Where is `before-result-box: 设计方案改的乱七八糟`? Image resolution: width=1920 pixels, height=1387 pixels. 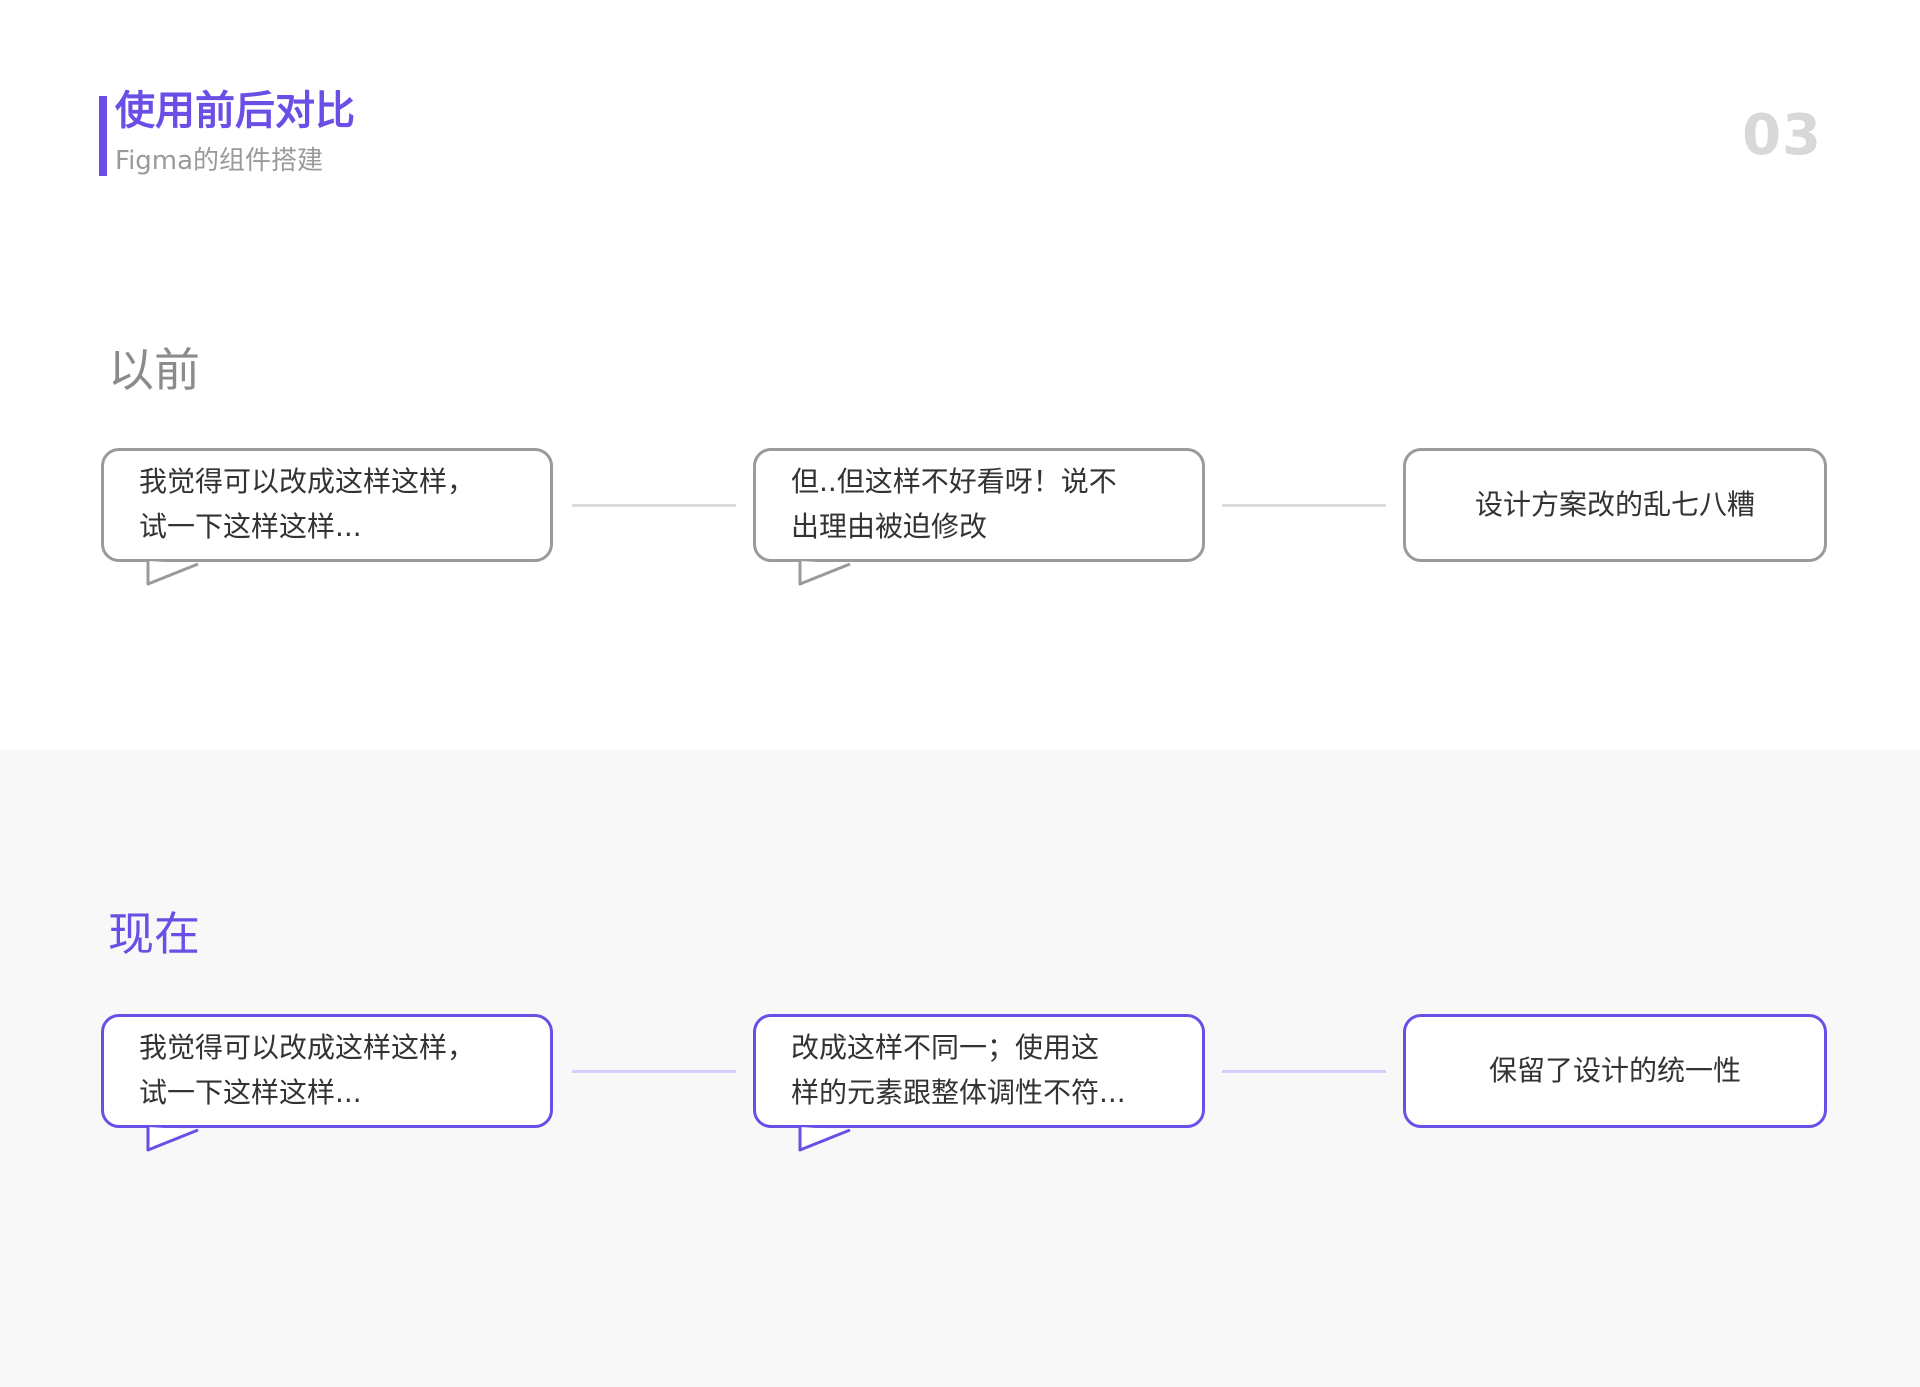
before-result-box: 设计方案改的乱七八糟 is located at coordinates (1615, 505).